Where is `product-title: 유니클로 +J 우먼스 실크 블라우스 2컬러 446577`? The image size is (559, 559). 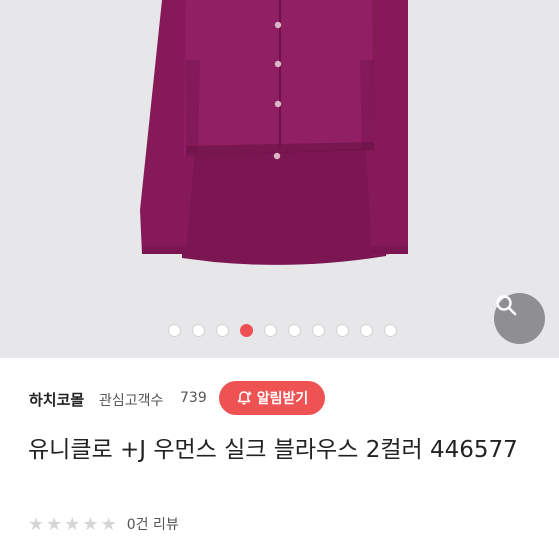
product-title: 유니클로 +J 우먼스 실크 블라우스 2컬러 446577 is located at coordinates (273, 450).